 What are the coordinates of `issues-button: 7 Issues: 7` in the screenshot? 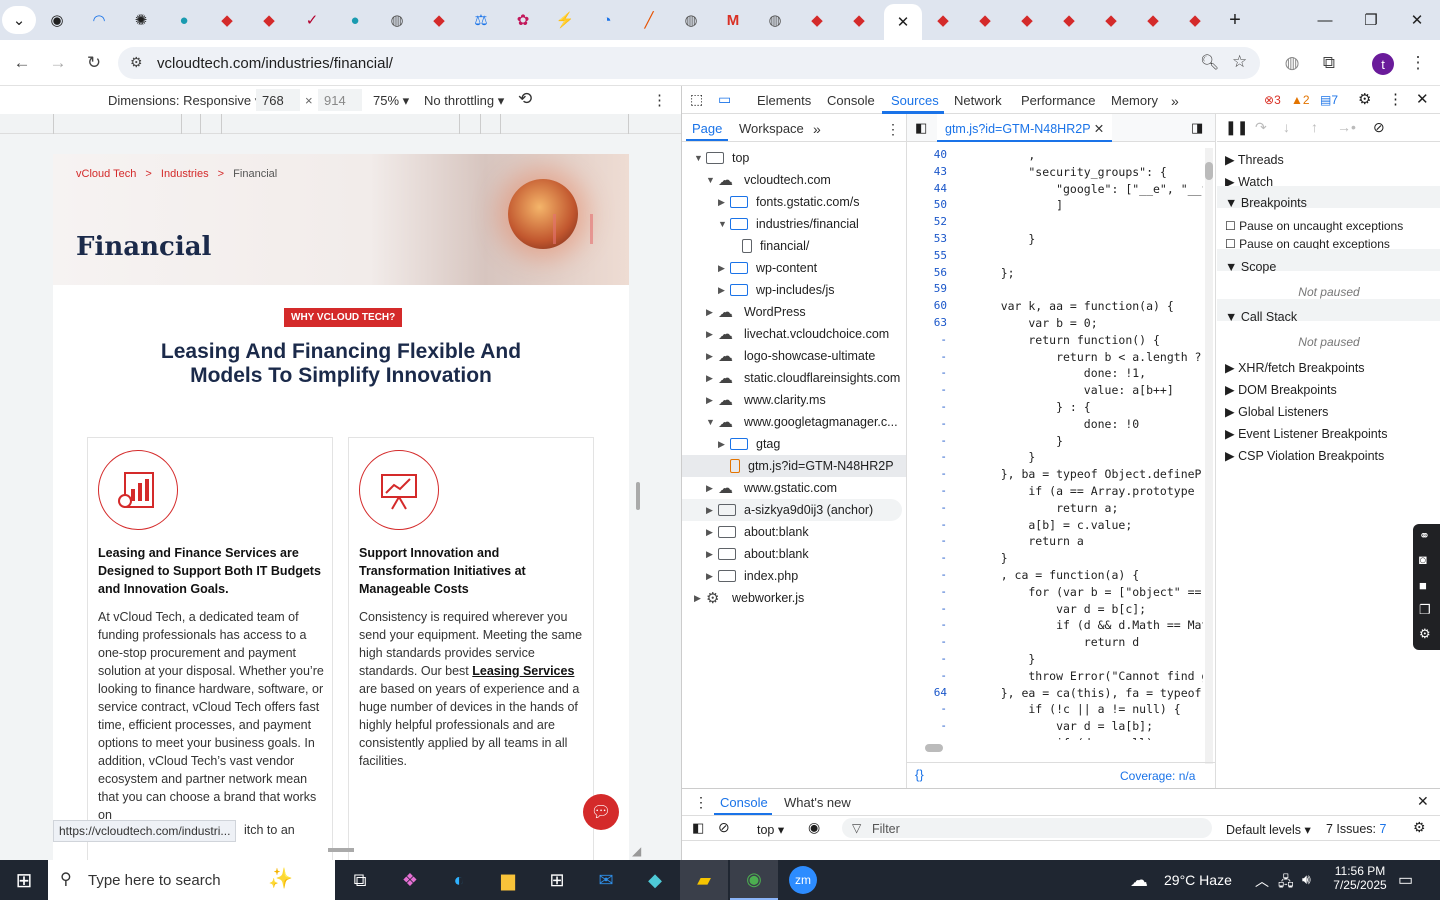 It's located at (1356, 829).